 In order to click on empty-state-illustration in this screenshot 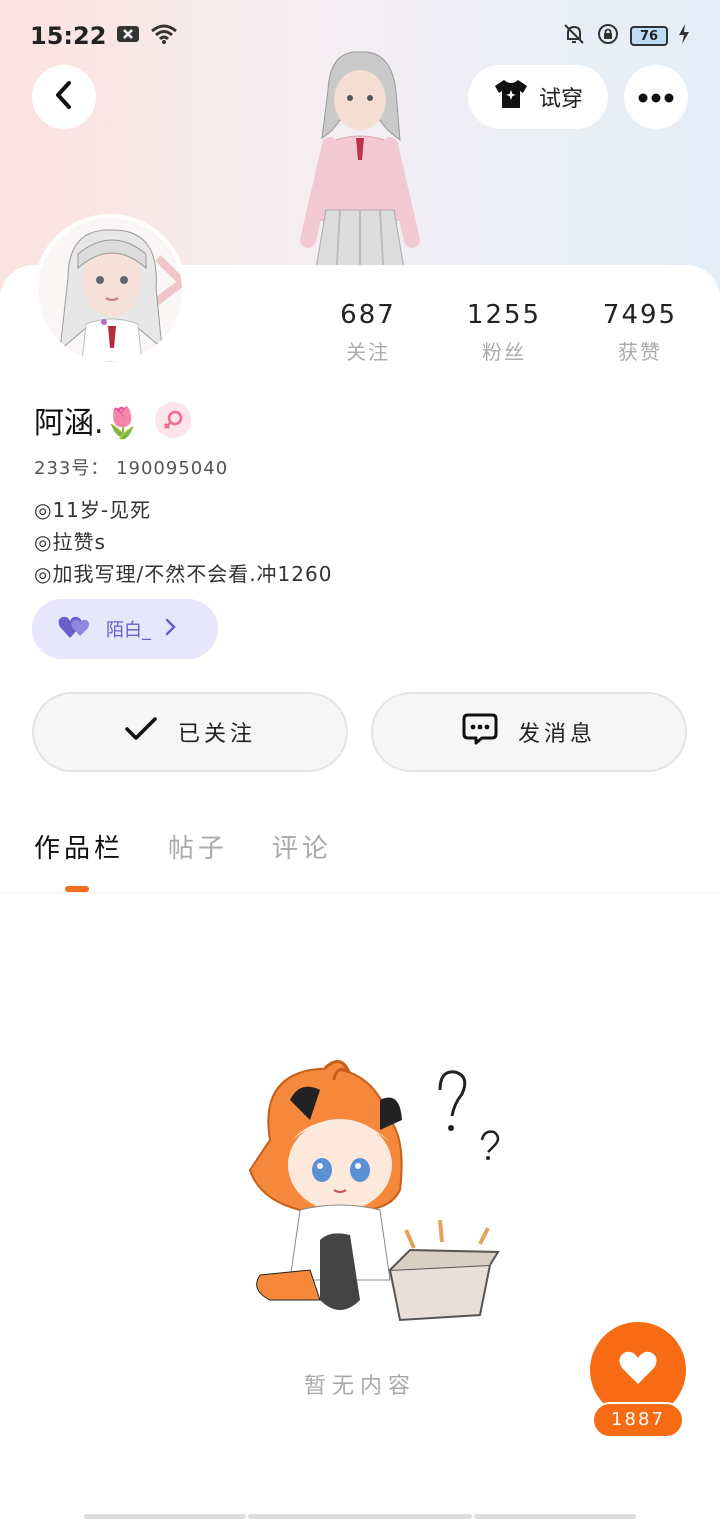, I will do `click(370, 1195)`.